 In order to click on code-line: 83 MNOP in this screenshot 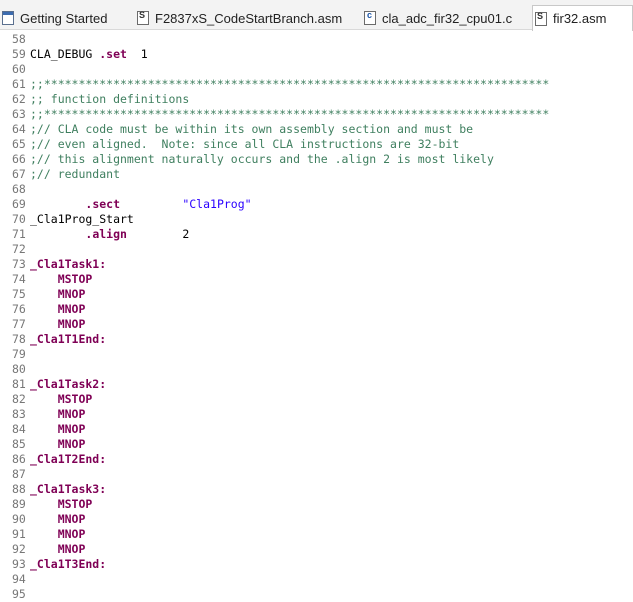, I will do `click(316, 414)`.